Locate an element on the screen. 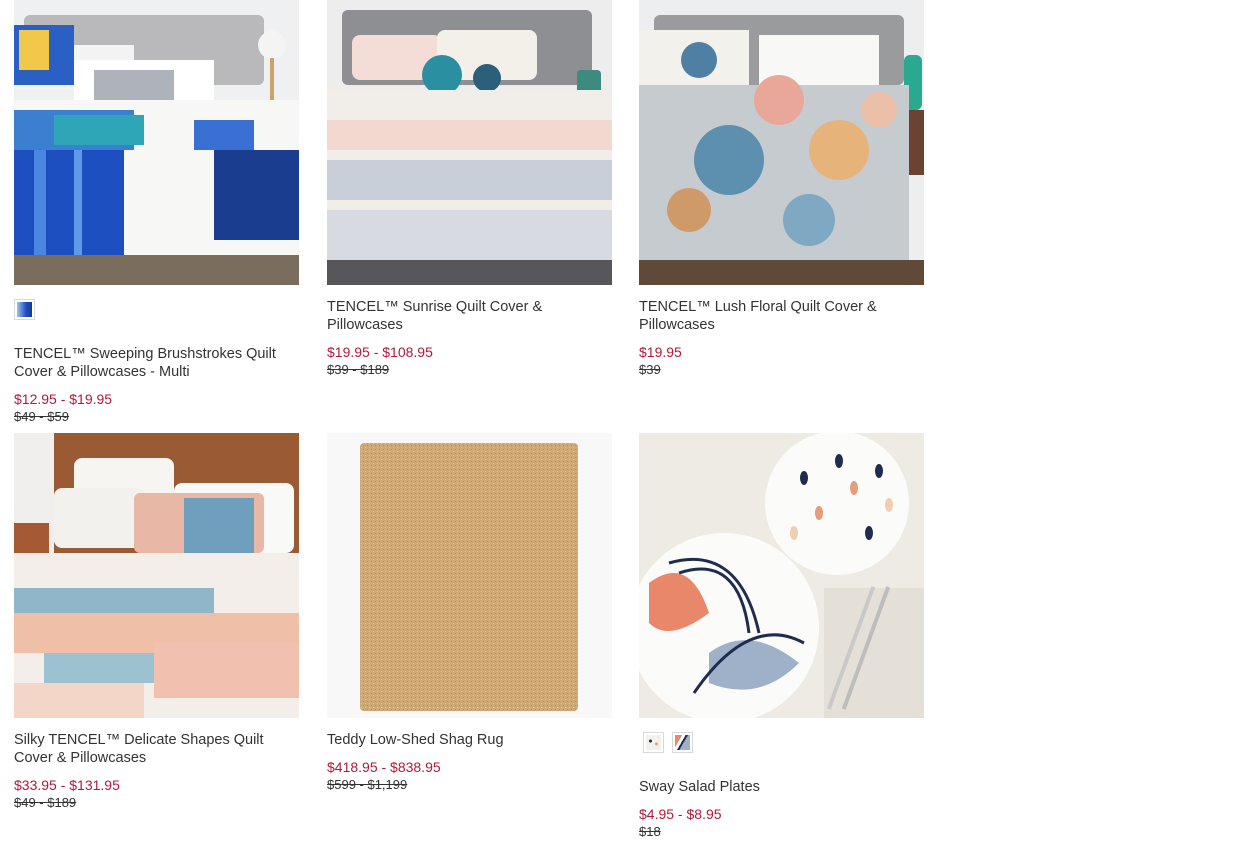 Image resolution: width=1250 pixels, height=848 pixels. regular-price: $39 is located at coordinates (650, 369).